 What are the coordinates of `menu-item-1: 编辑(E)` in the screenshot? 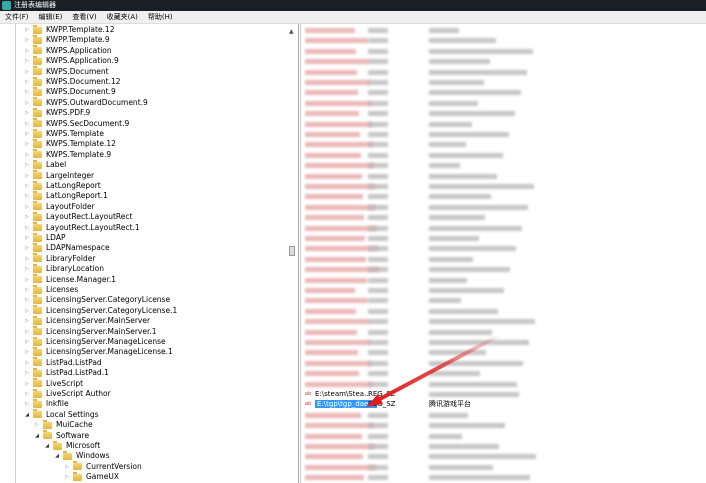 It's located at (51, 17).